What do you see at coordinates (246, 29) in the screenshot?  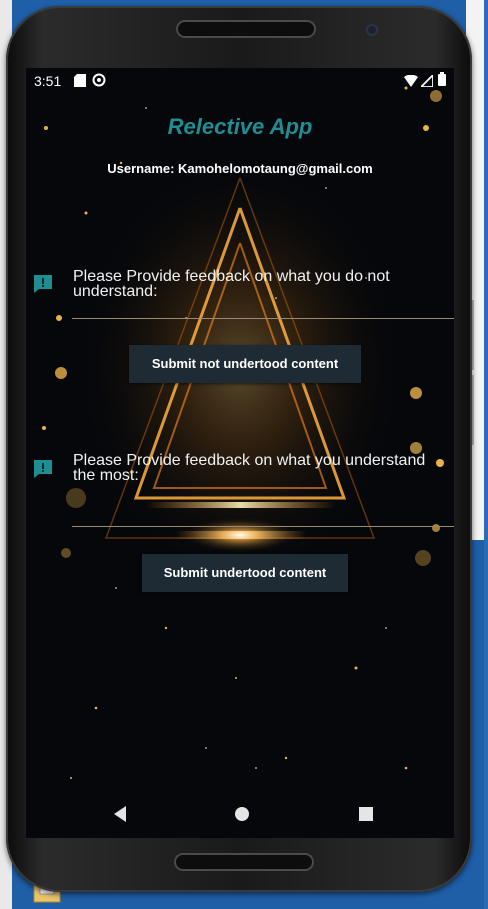 I see `speaker-grill` at bounding box center [246, 29].